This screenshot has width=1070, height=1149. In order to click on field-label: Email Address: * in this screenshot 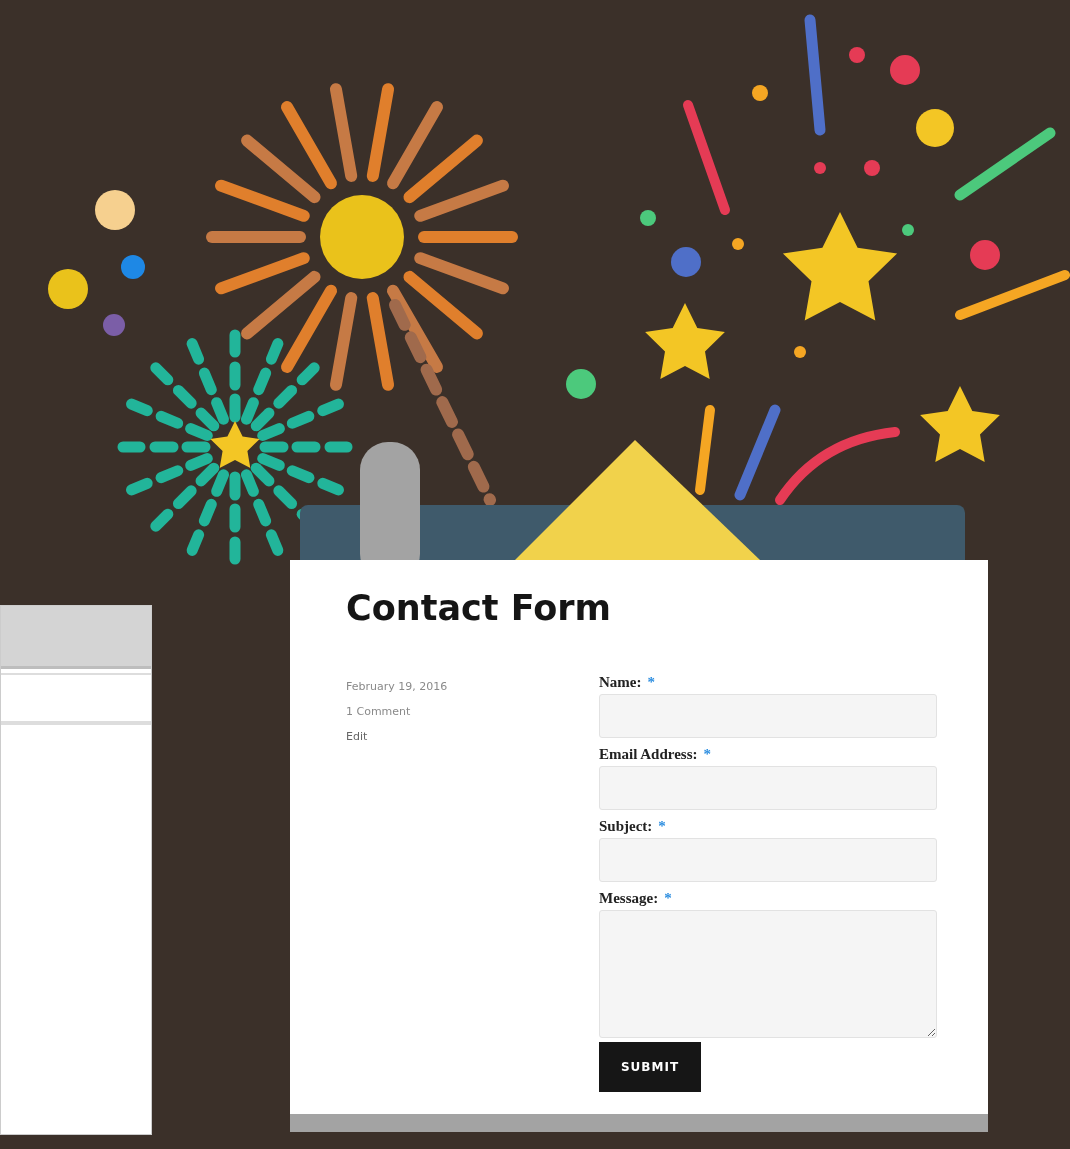, I will do `click(655, 754)`.